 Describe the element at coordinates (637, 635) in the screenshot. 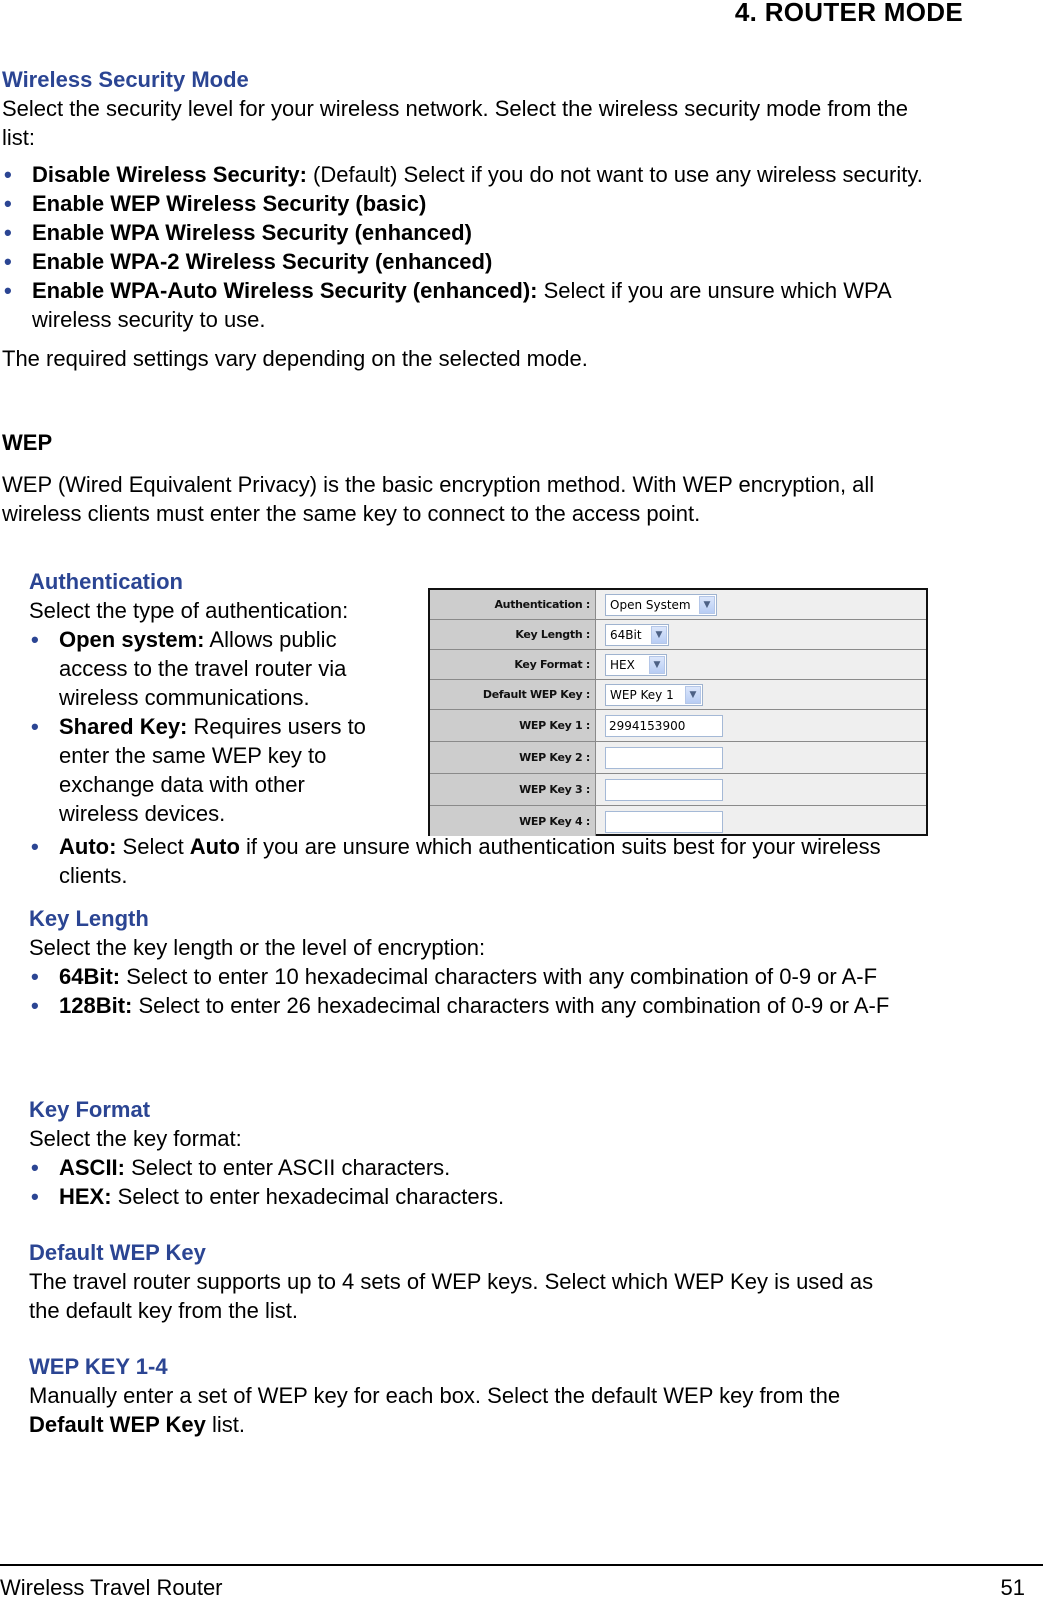

I see `key-length-select: 64Bit ▼` at that location.